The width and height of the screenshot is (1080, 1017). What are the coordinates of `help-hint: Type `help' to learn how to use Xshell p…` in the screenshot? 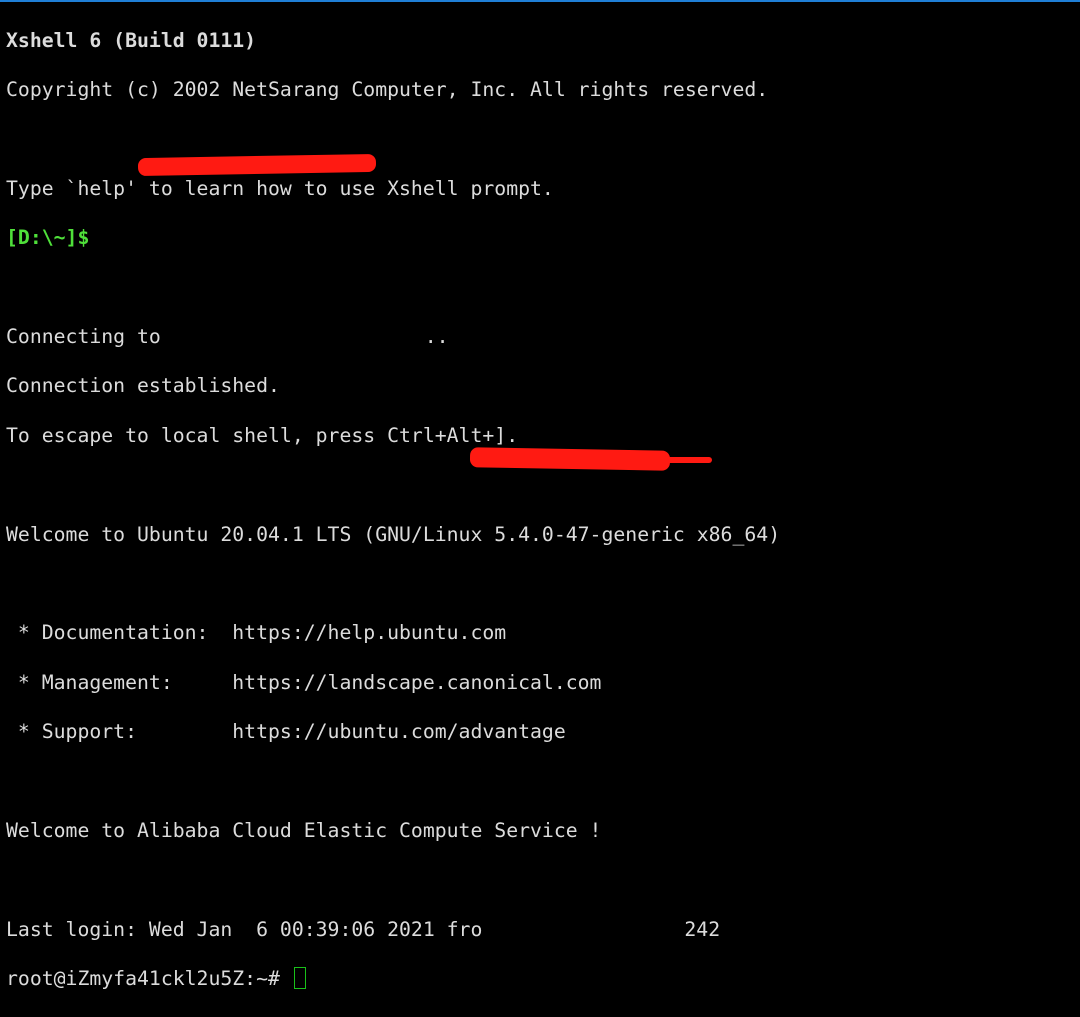 It's located at (280, 188).